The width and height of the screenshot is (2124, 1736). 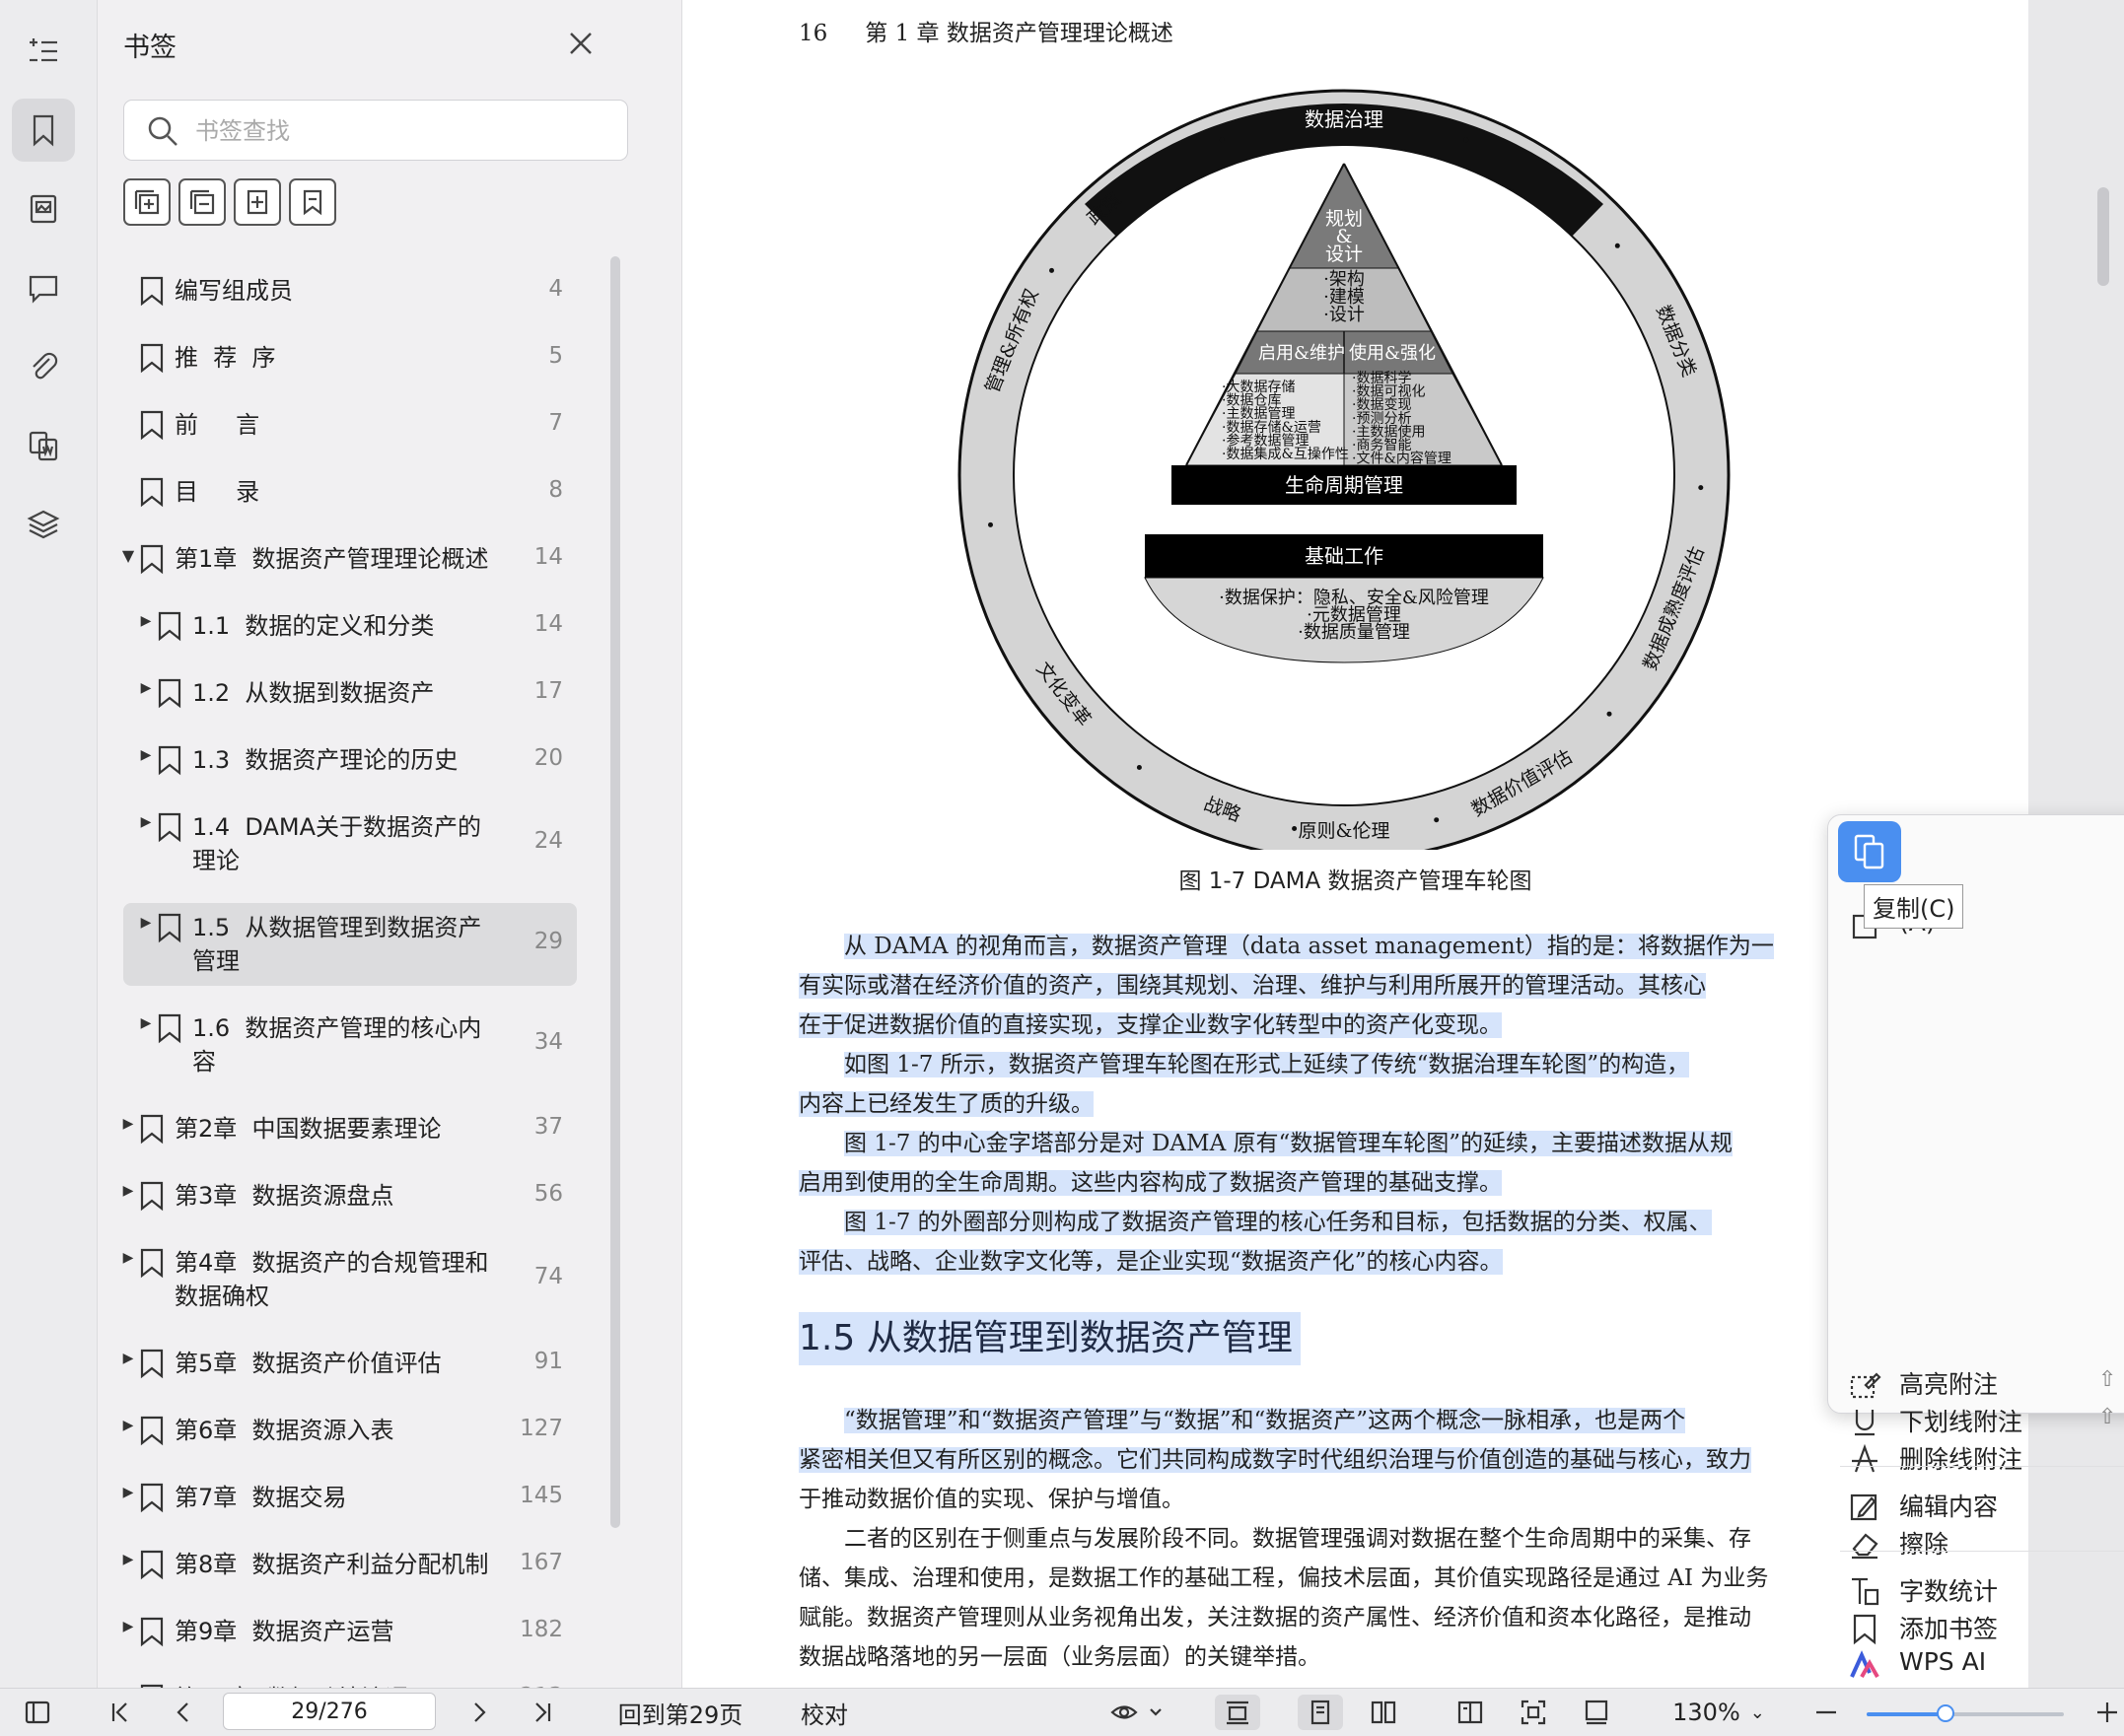 What do you see at coordinates (1982, 1666) in the screenshot?
I see `menu-item-wps-ai: WPS AI` at bounding box center [1982, 1666].